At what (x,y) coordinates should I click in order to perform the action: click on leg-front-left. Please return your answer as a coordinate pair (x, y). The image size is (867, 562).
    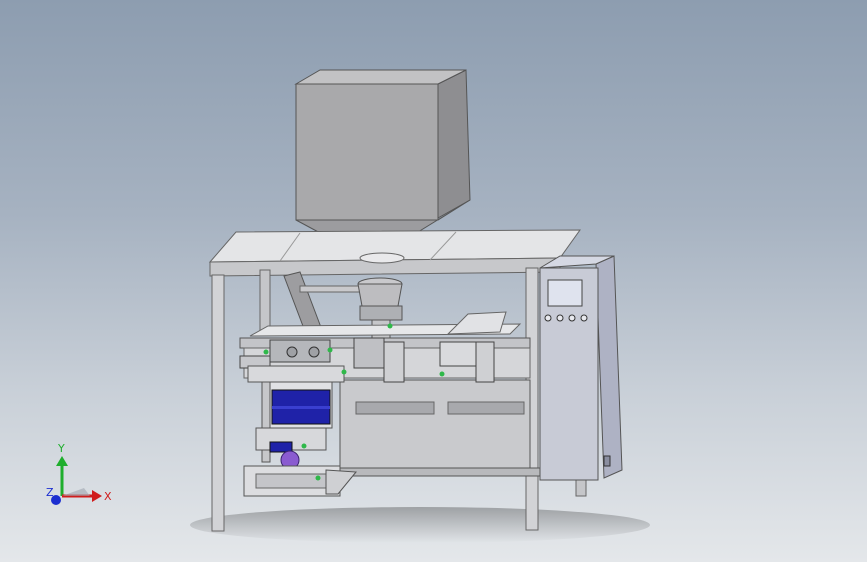
    Looking at the image, I should click on (218, 403).